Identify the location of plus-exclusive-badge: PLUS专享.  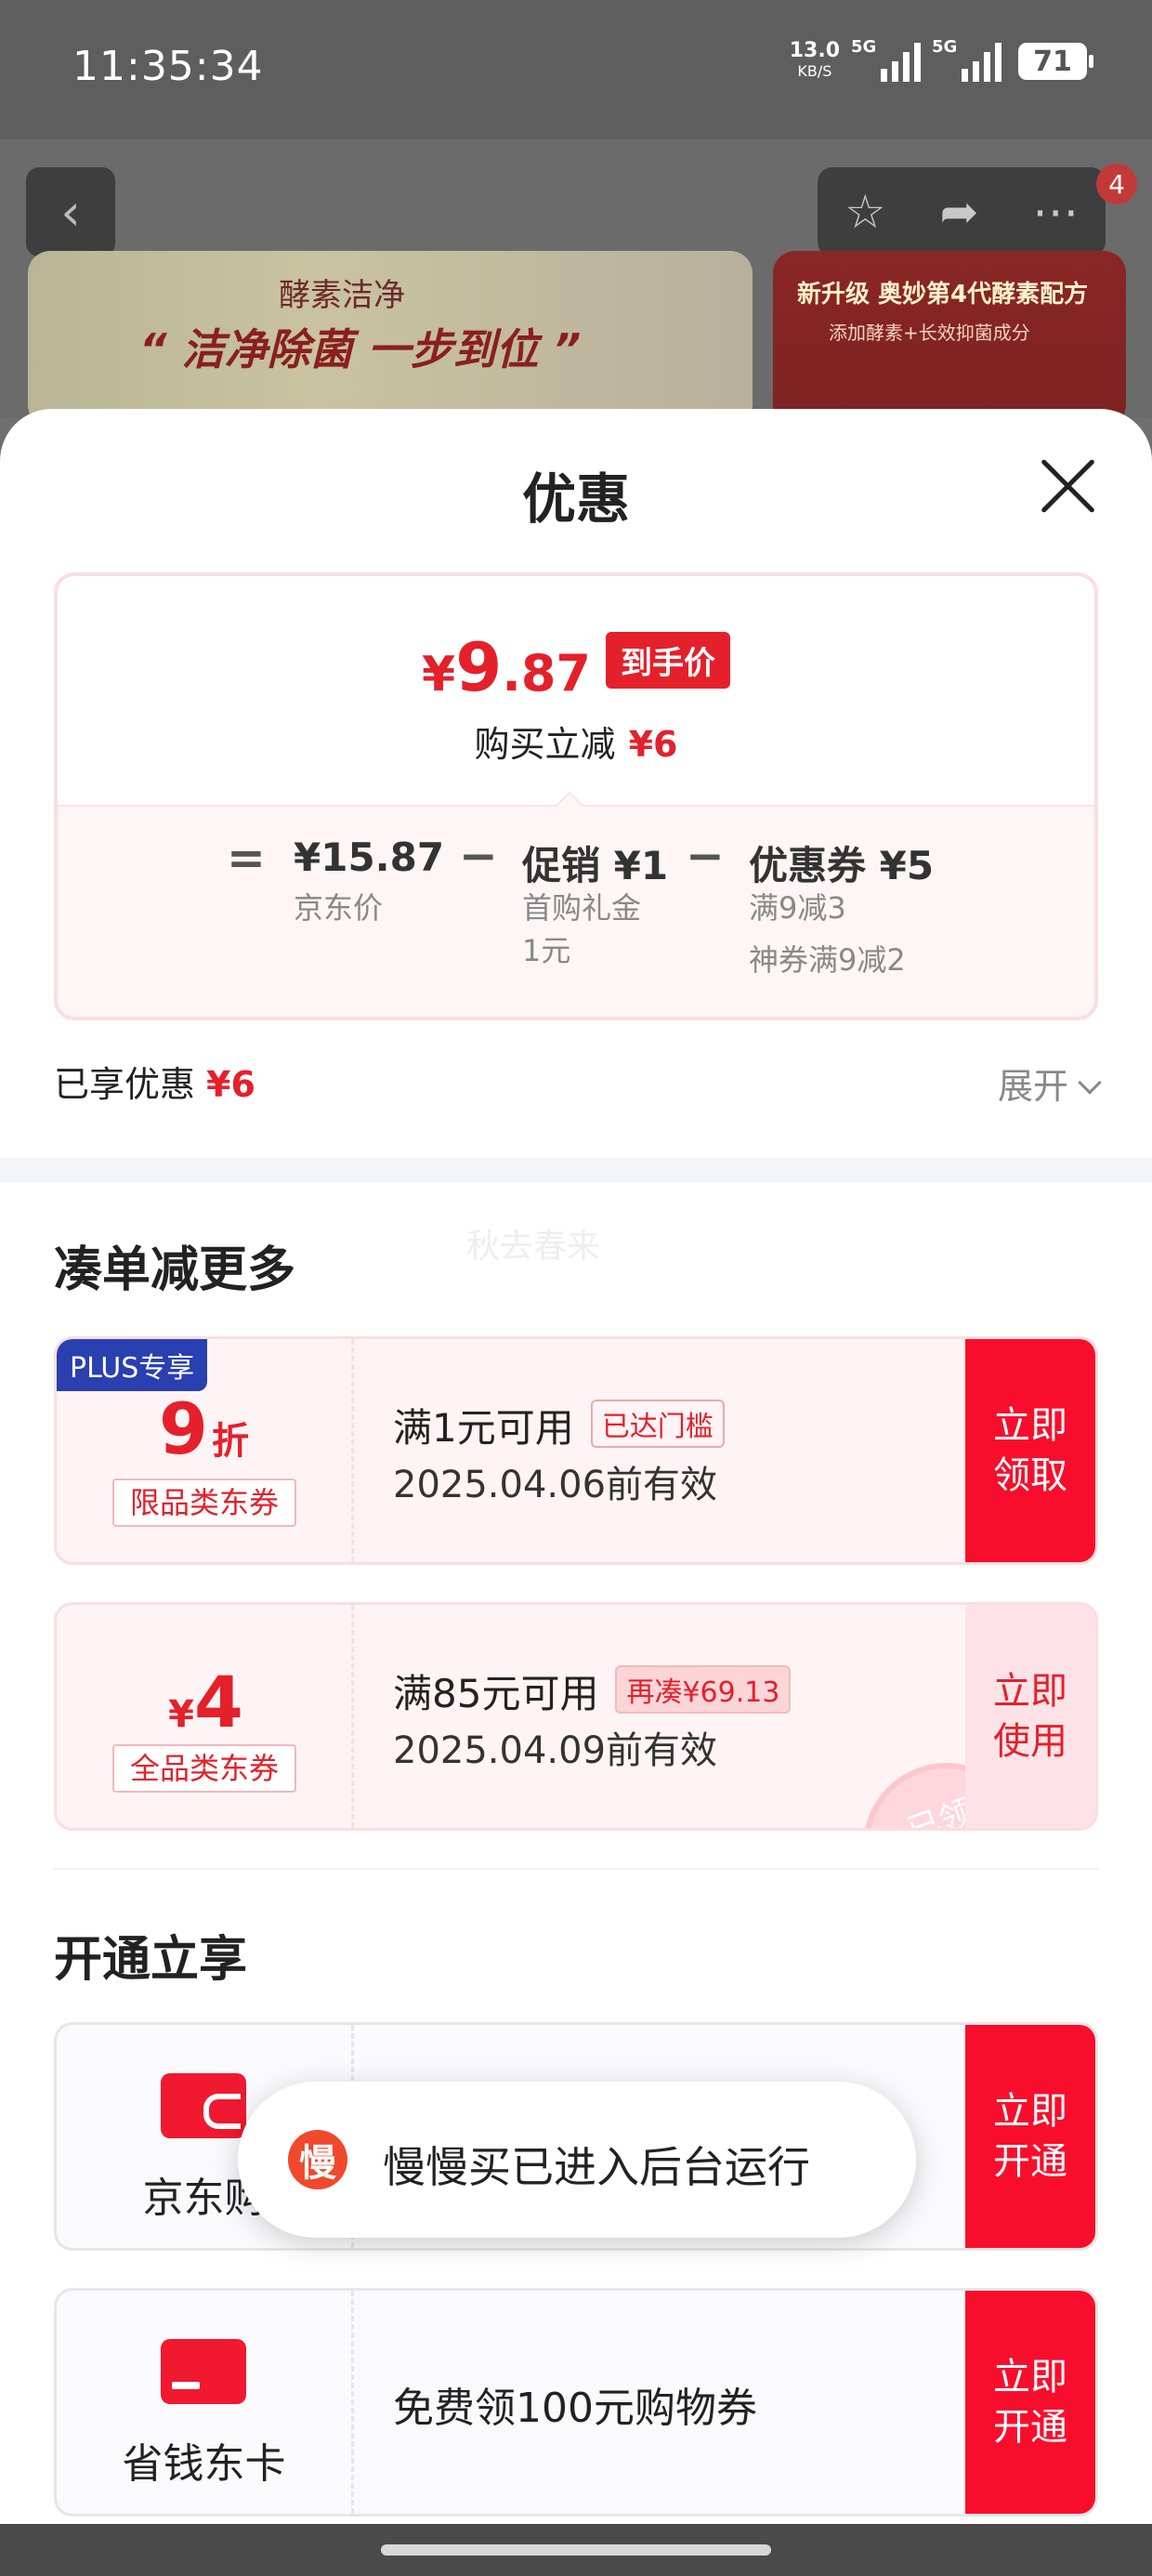
(132, 1365).